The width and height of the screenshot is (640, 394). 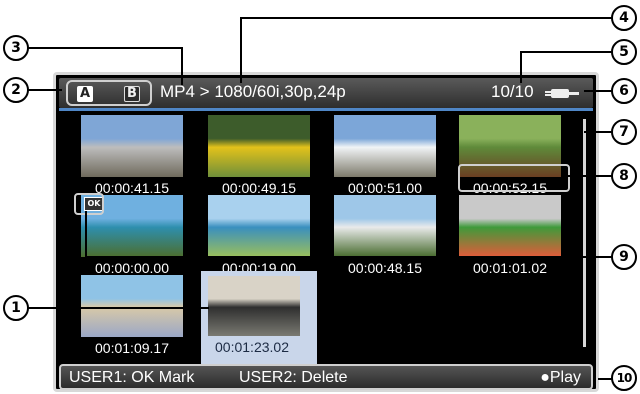 What do you see at coordinates (510, 161) in the screenshot?
I see `clip-thumbnail: 00:00:52.15` at bounding box center [510, 161].